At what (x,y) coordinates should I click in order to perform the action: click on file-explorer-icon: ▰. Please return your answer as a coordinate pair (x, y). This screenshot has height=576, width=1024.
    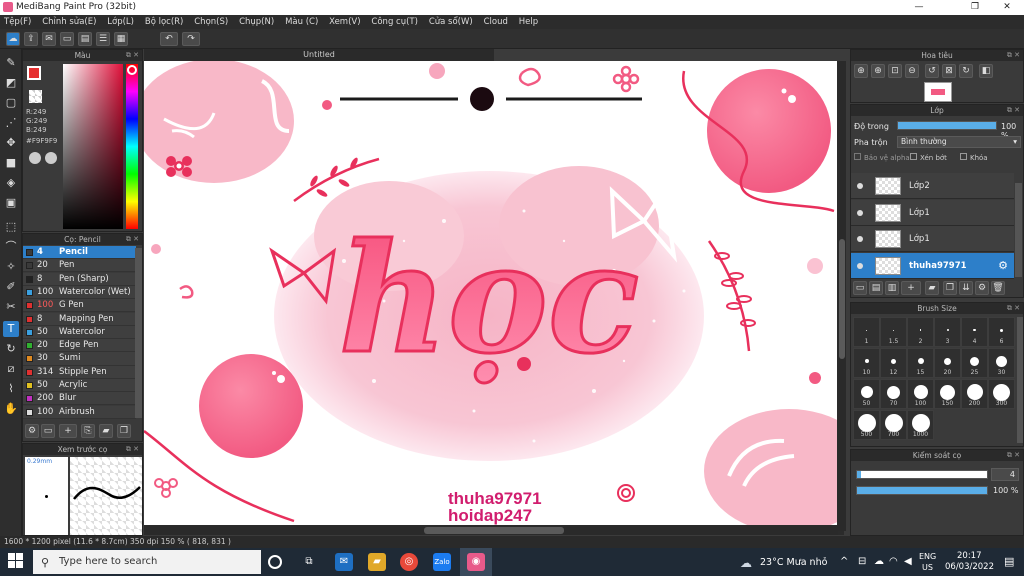
    Looking at the image, I should click on (377, 562).